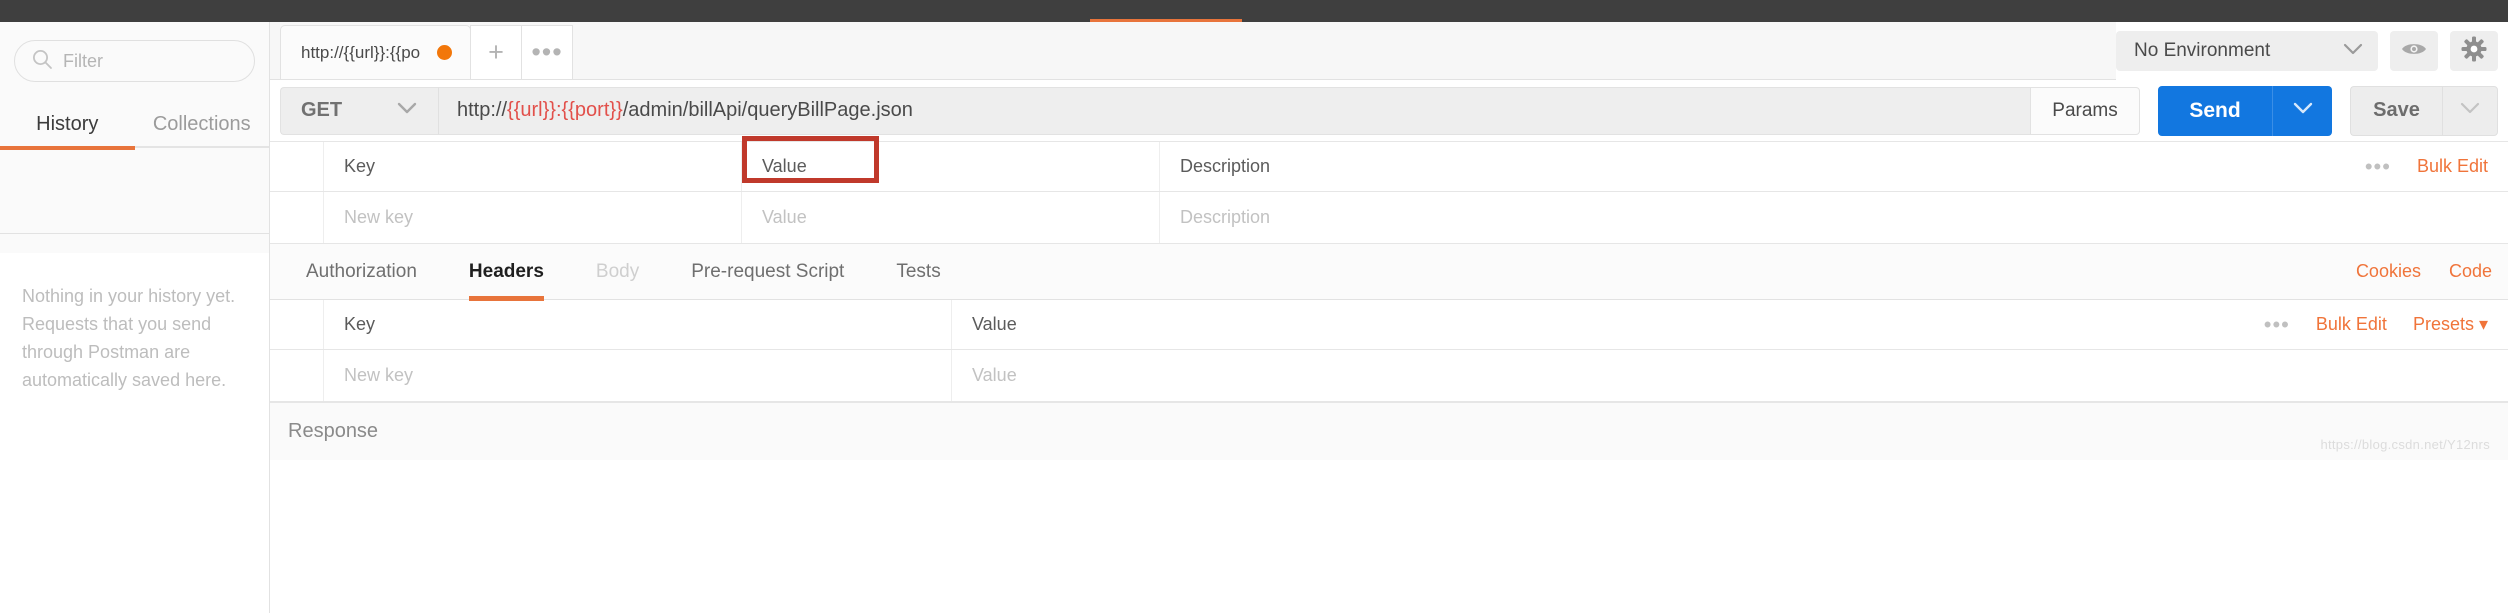 The image size is (2508, 613). Describe the element at coordinates (1225, 166) in the screenshot. I see `params-header-description: Description` at that location.